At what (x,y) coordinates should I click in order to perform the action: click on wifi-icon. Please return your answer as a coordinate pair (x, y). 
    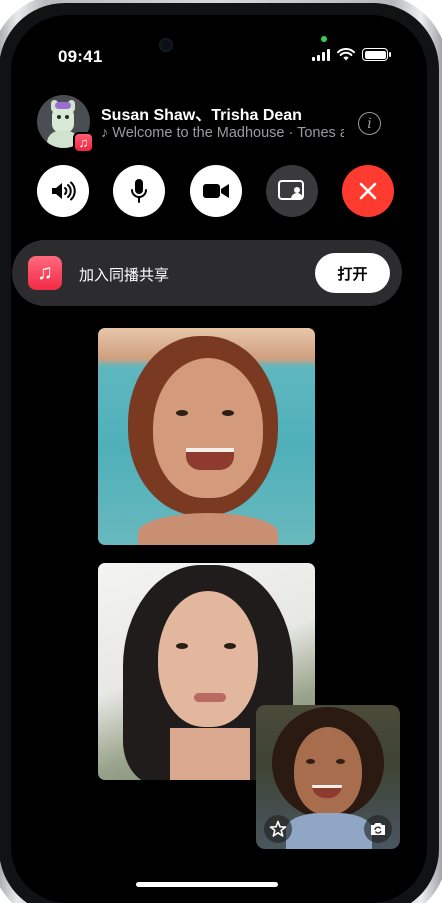
    Looking at the image, I should click on (346, 54).